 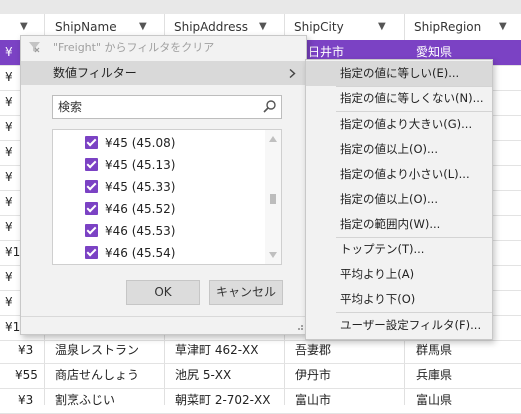 What do you see at coordinates (70, 107) in the screenshot?
I see `search-placeholder: 検索` at bounding box center [70, 107].